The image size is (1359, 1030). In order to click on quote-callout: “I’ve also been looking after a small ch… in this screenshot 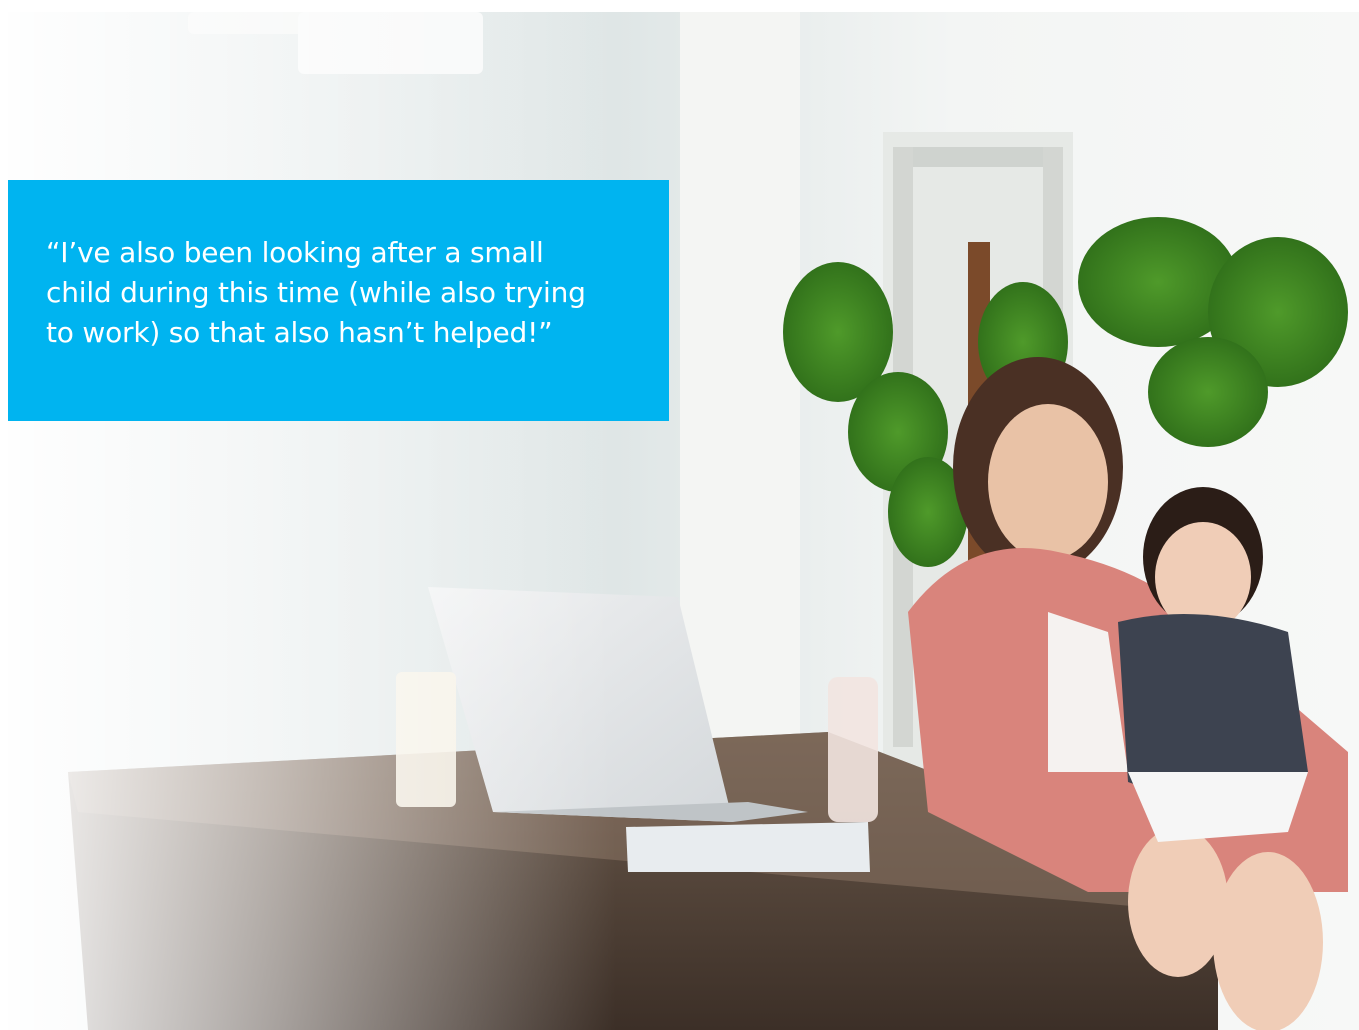, I will do `click(338, 300)`.